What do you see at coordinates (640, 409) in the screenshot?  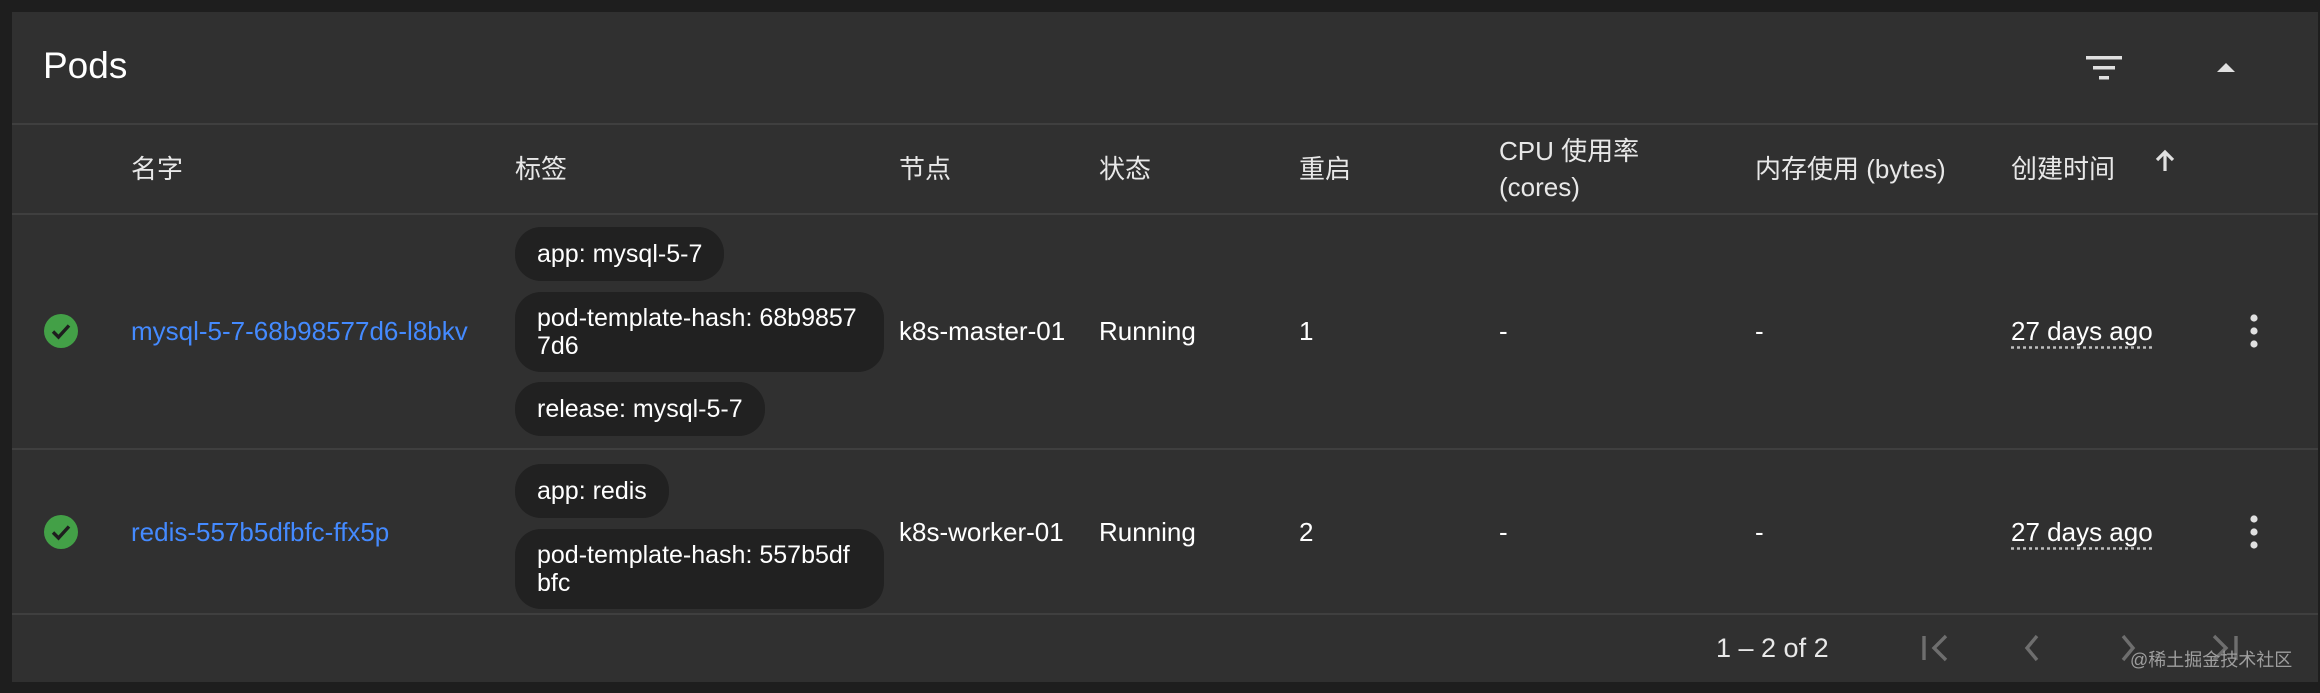 I see `label-chip: release: mysql-5-7` at bounding box center [640, 409].